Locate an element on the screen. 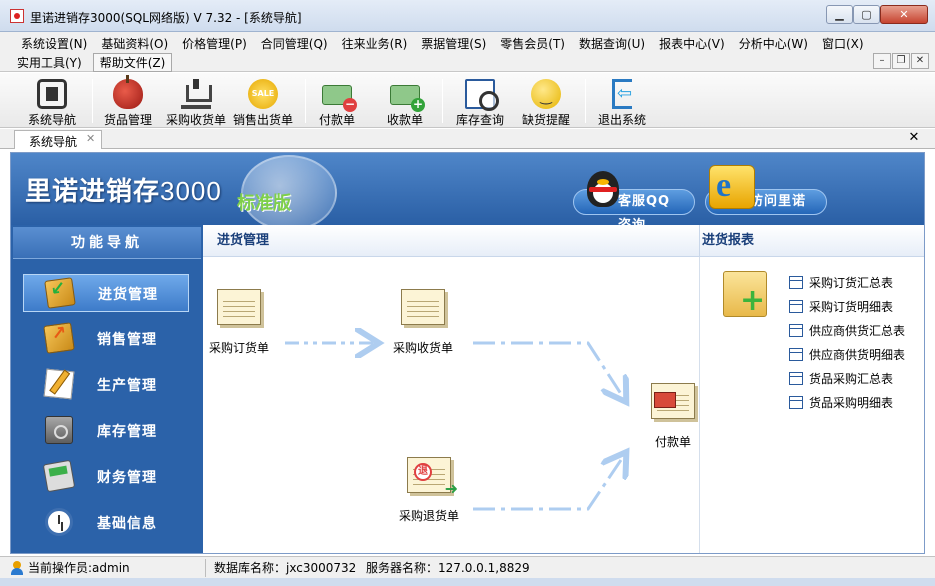 The height and width of the screenshot is (586, 935). toolbar-shortage-alert-button: 缺货提醒 is located at coordinates (546, 102).